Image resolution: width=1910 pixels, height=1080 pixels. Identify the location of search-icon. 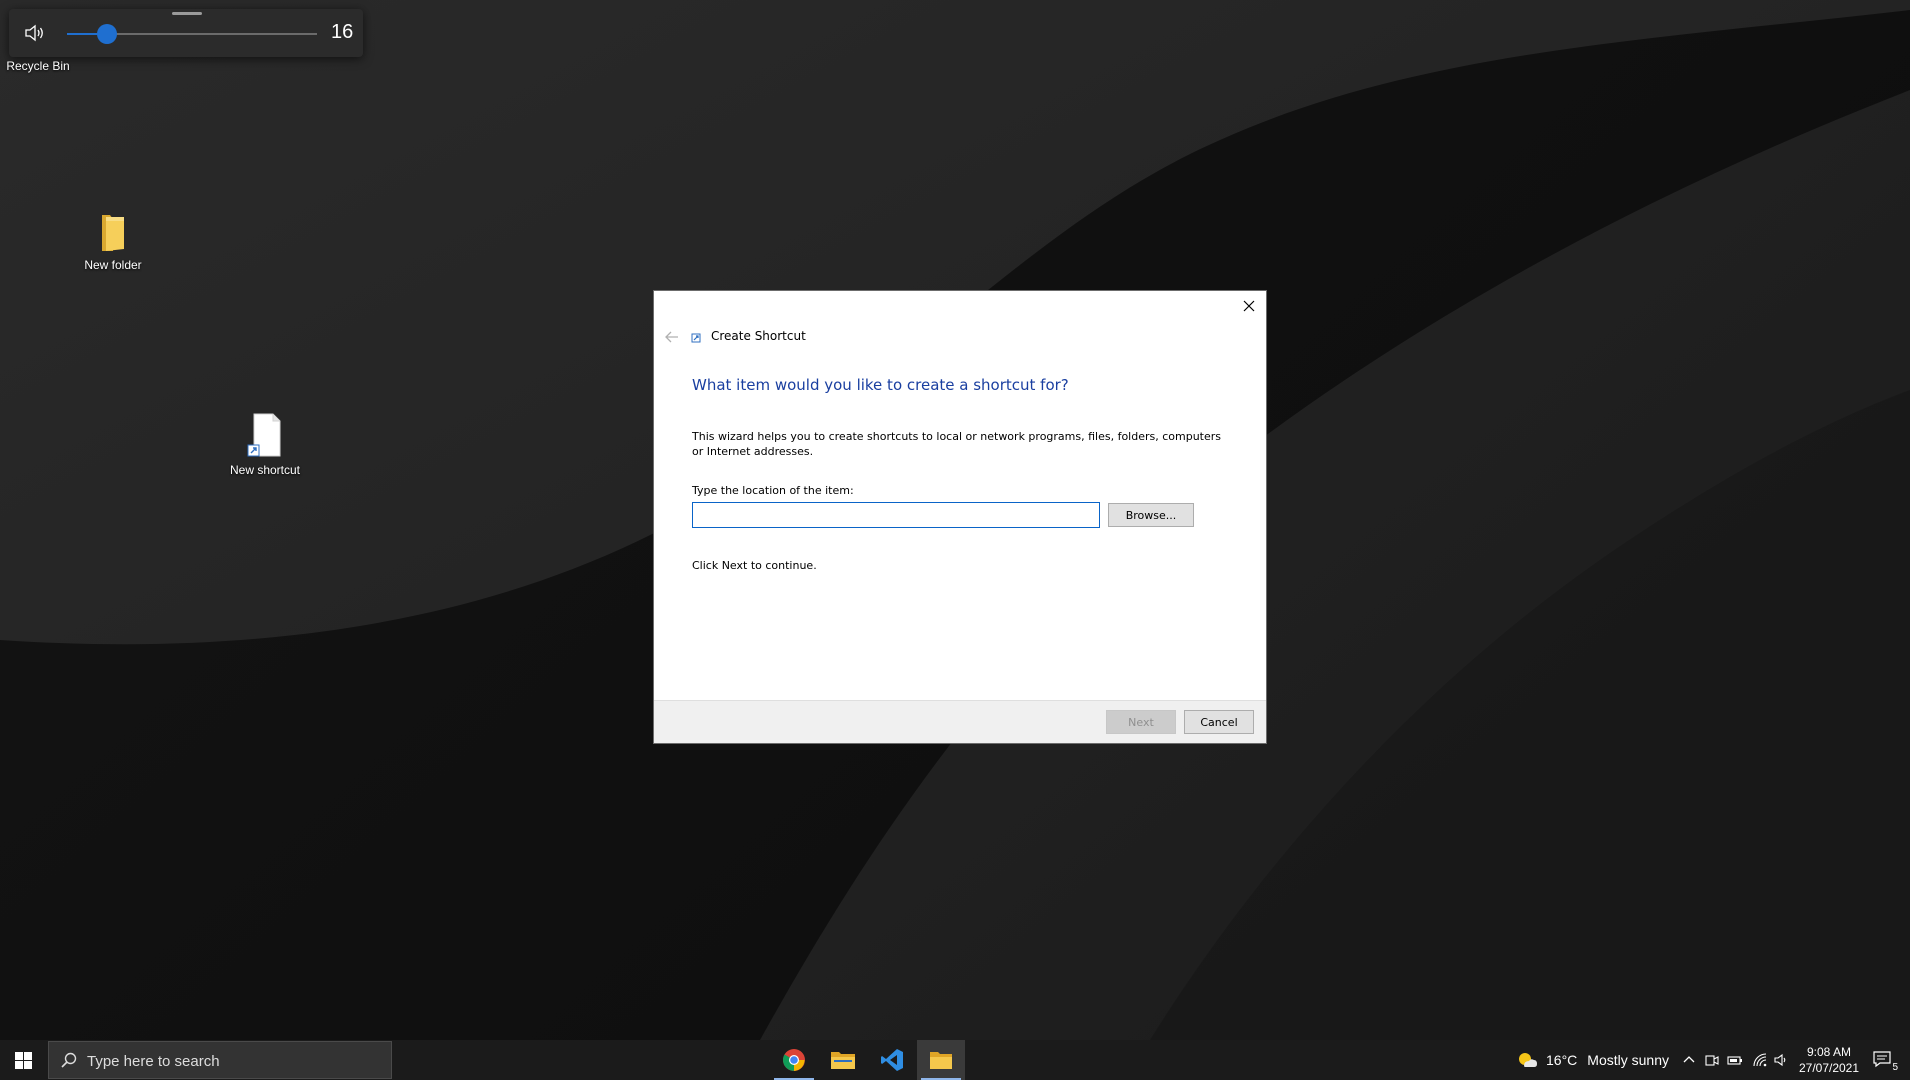
(69, 1060).